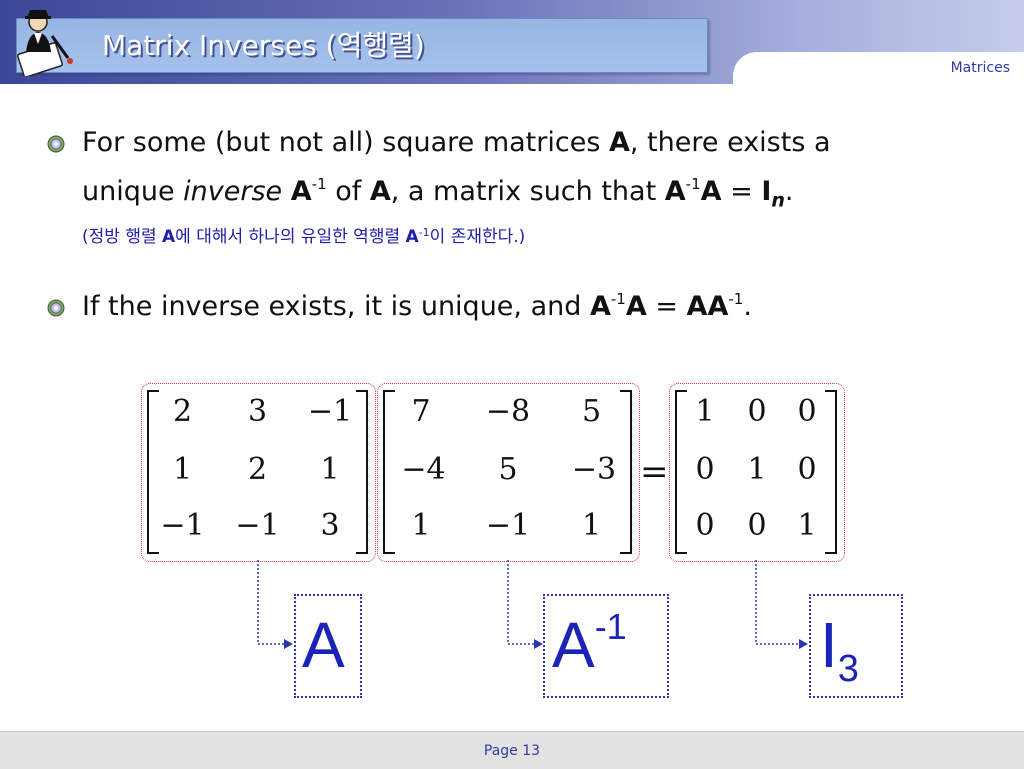 Image resolution: width=1024 pixels, height=769 pixels. I want to click on connector-a-inv, so click(521, 602).